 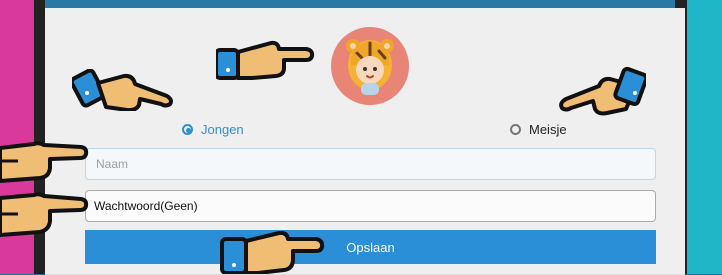 I want to click on radio-jongen-label: Jongen, so click(x=222, y=129).